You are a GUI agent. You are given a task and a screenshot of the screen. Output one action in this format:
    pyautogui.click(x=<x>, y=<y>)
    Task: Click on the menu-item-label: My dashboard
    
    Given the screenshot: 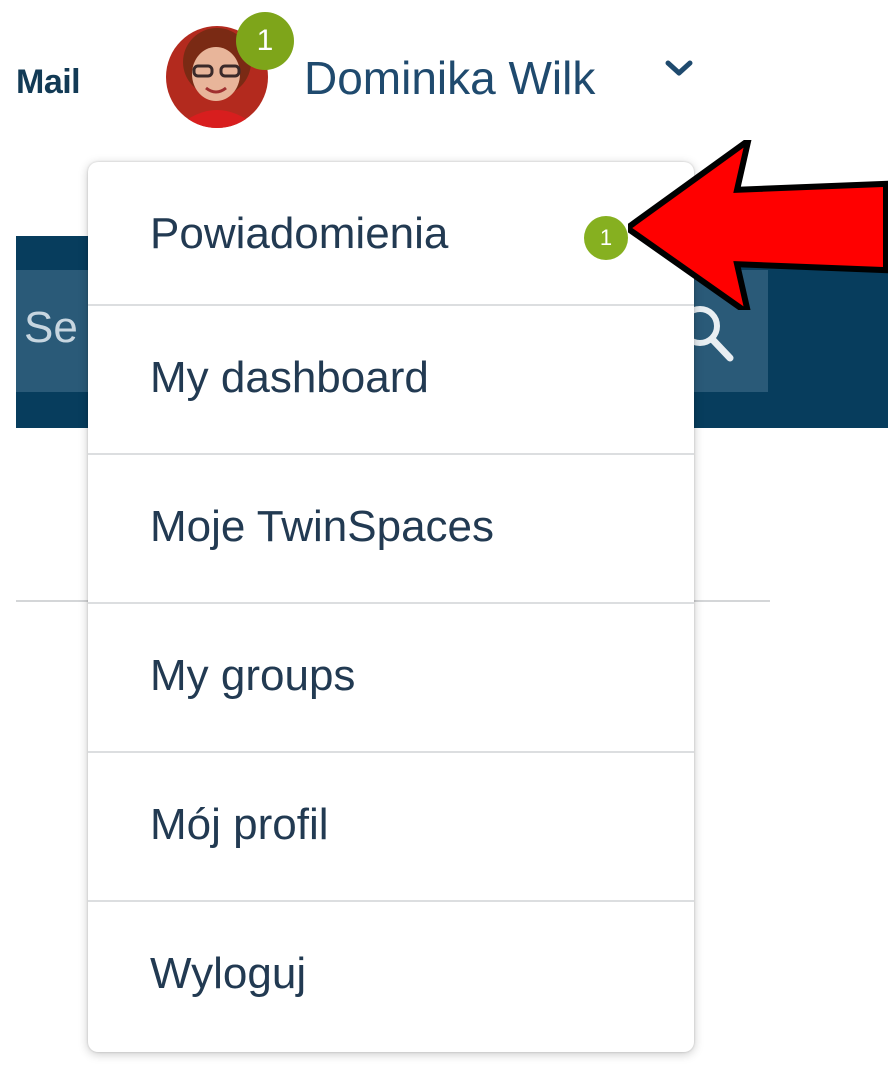 What is the action you would take?
    pyautogui.click(x=289, y=377)
    